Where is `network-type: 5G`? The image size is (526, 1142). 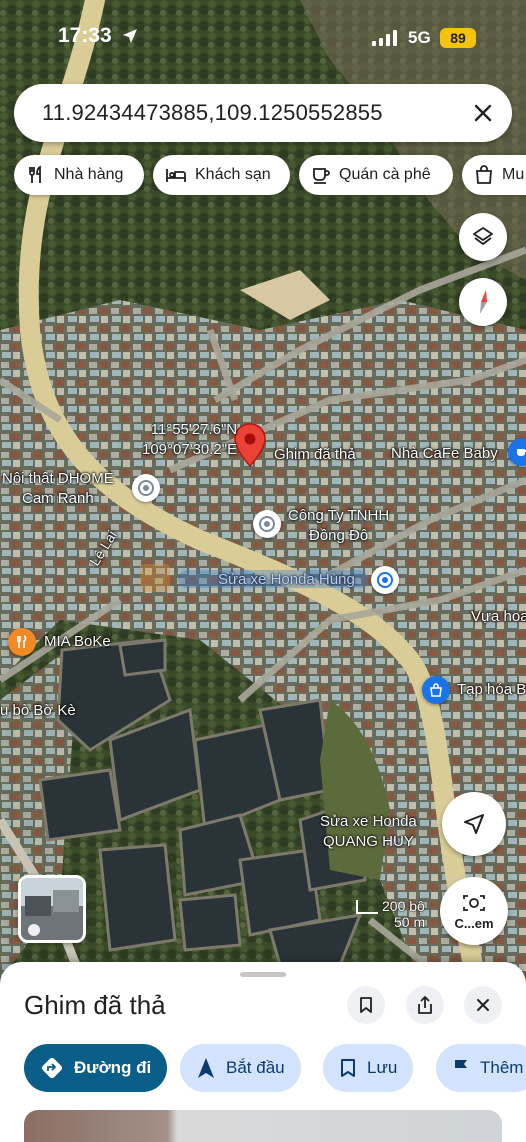 network-type: 5G is located at coordinates (419, 37).